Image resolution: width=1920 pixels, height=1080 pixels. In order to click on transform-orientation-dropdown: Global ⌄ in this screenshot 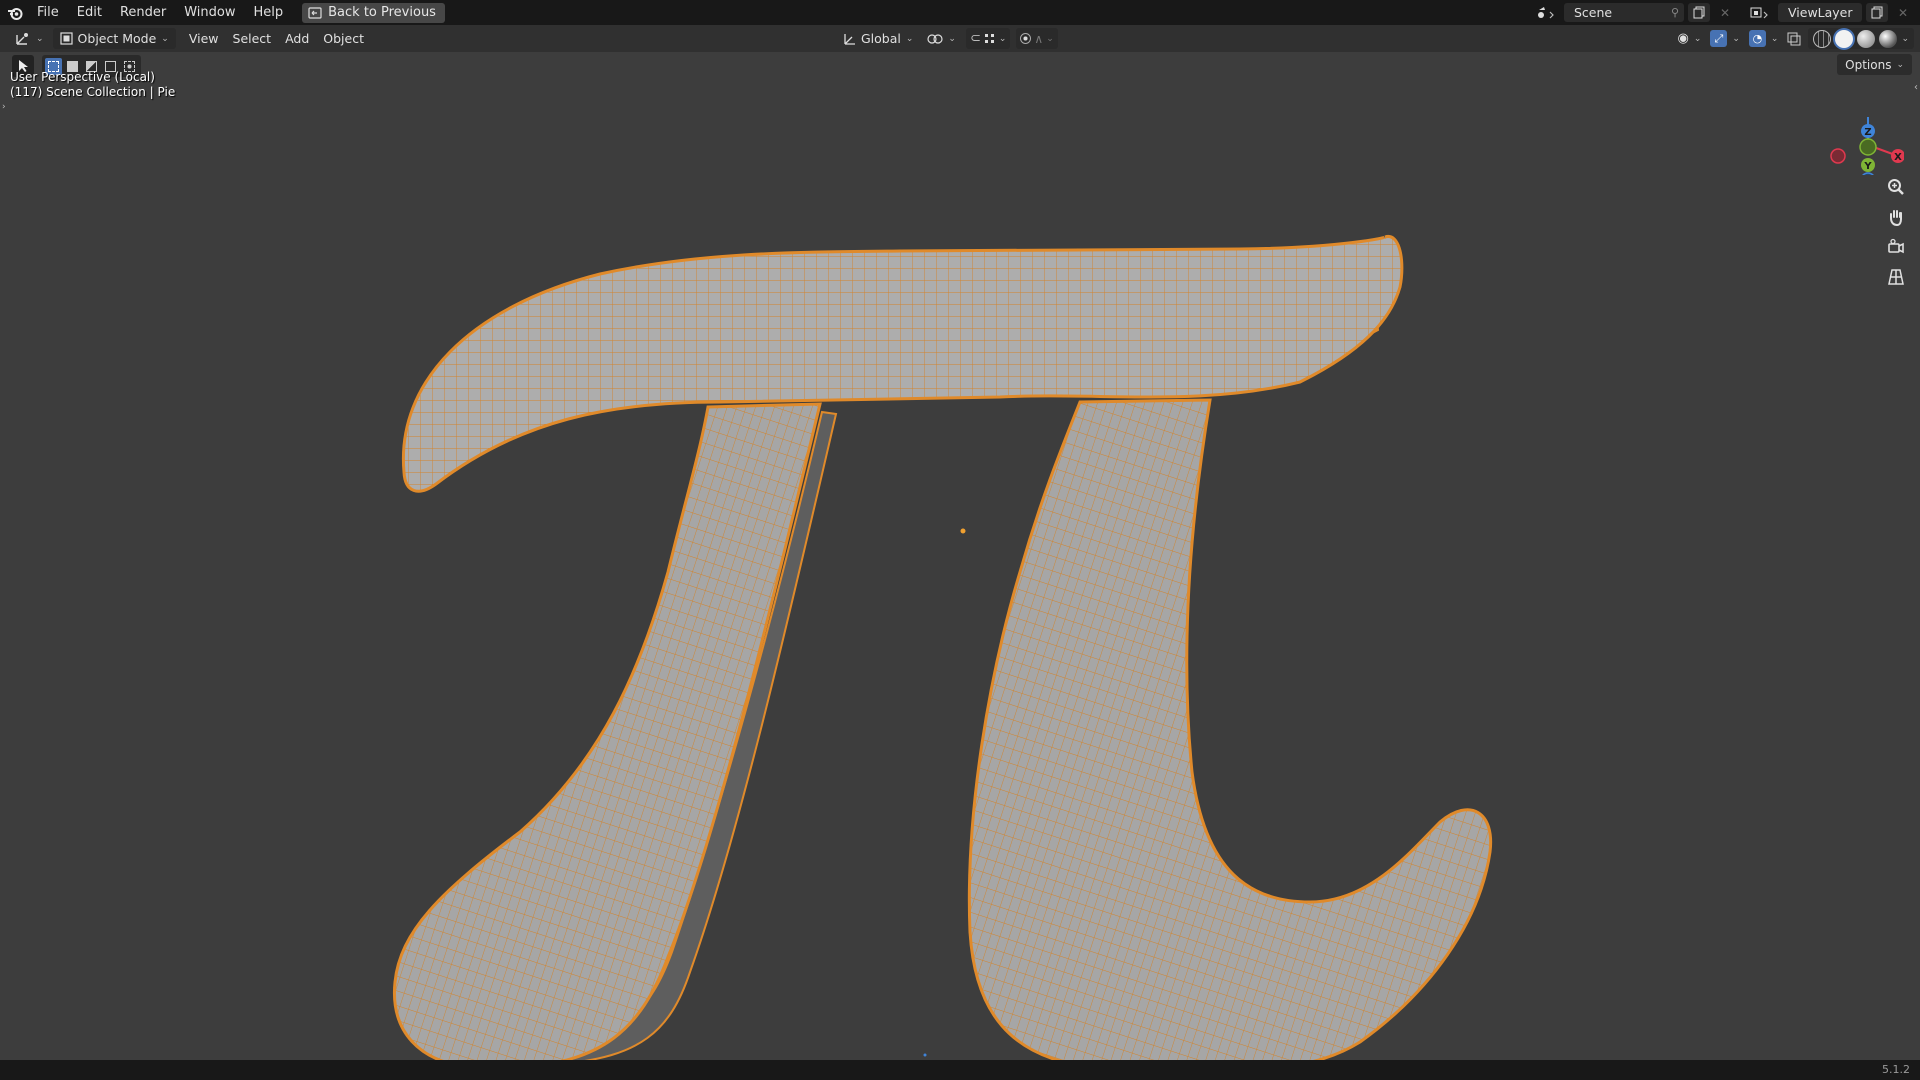, I will do `click(877, 38)`.